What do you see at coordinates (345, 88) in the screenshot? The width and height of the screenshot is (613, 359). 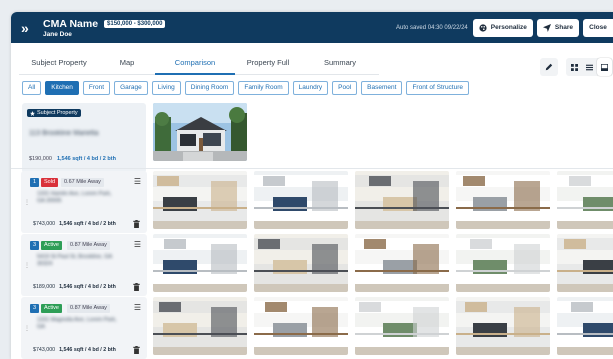 I see `filter-pool: Pool` at bounding box center [345, 88].